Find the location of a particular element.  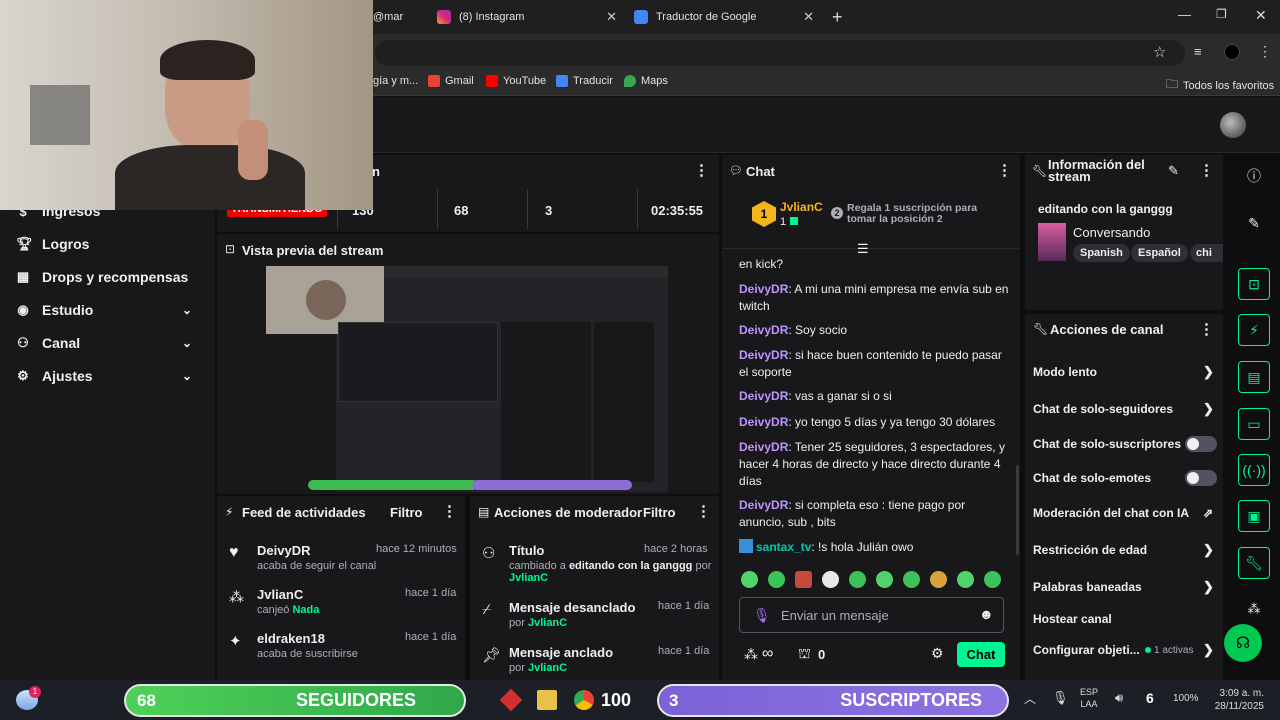

action-subs-only: Chat de solo-suscriptores is located at coordinates (1125, 444).